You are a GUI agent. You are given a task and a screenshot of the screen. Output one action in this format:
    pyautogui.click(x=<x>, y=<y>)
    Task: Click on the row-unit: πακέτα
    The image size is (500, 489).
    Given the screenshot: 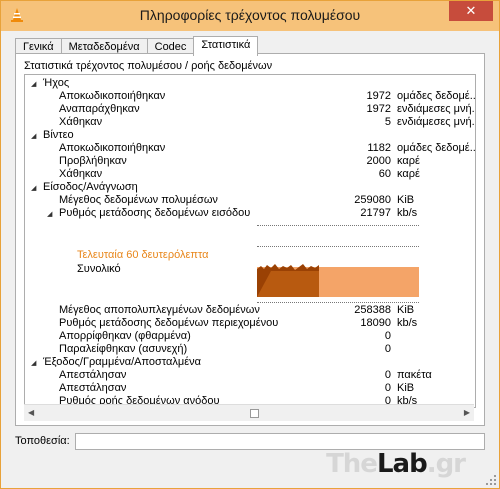 What is the action you would take?
    pyautogui.click(x=414, y=375)
    